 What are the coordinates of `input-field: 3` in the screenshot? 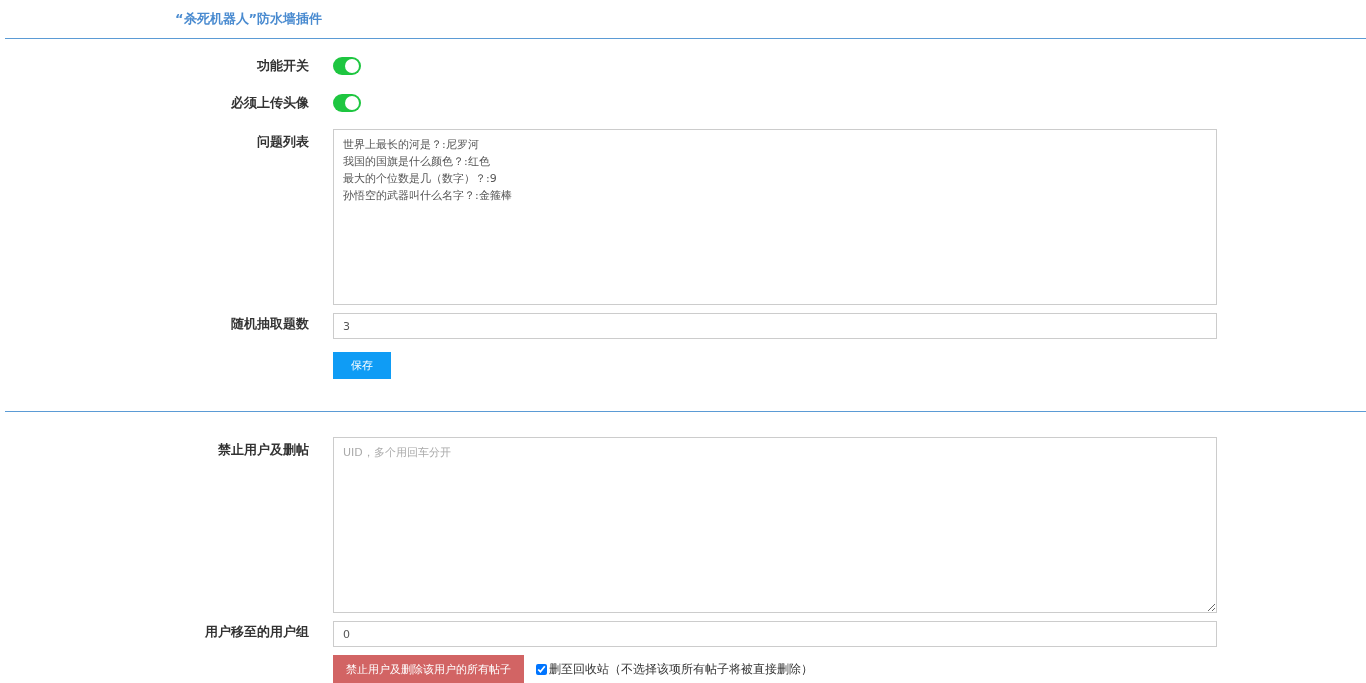 It's located at (775, 326).